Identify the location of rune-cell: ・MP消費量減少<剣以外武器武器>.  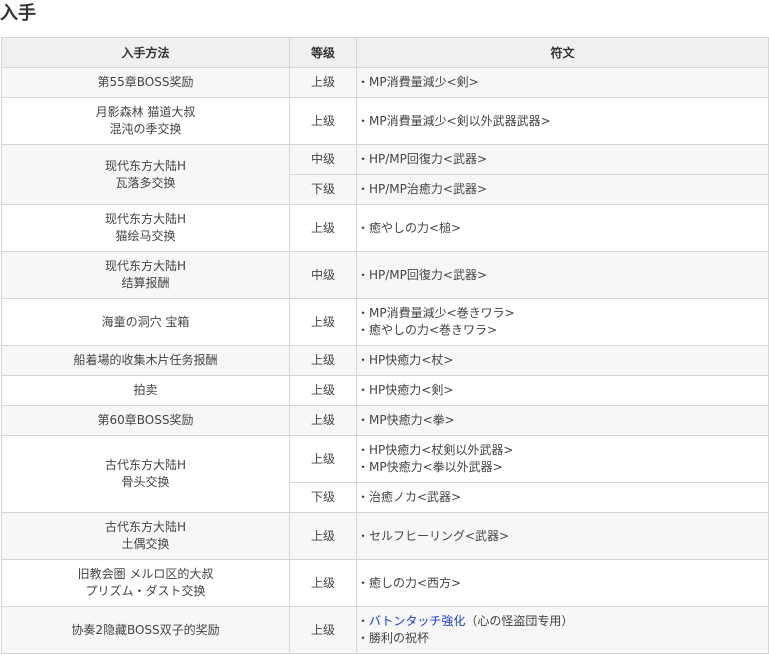
(562, 121).